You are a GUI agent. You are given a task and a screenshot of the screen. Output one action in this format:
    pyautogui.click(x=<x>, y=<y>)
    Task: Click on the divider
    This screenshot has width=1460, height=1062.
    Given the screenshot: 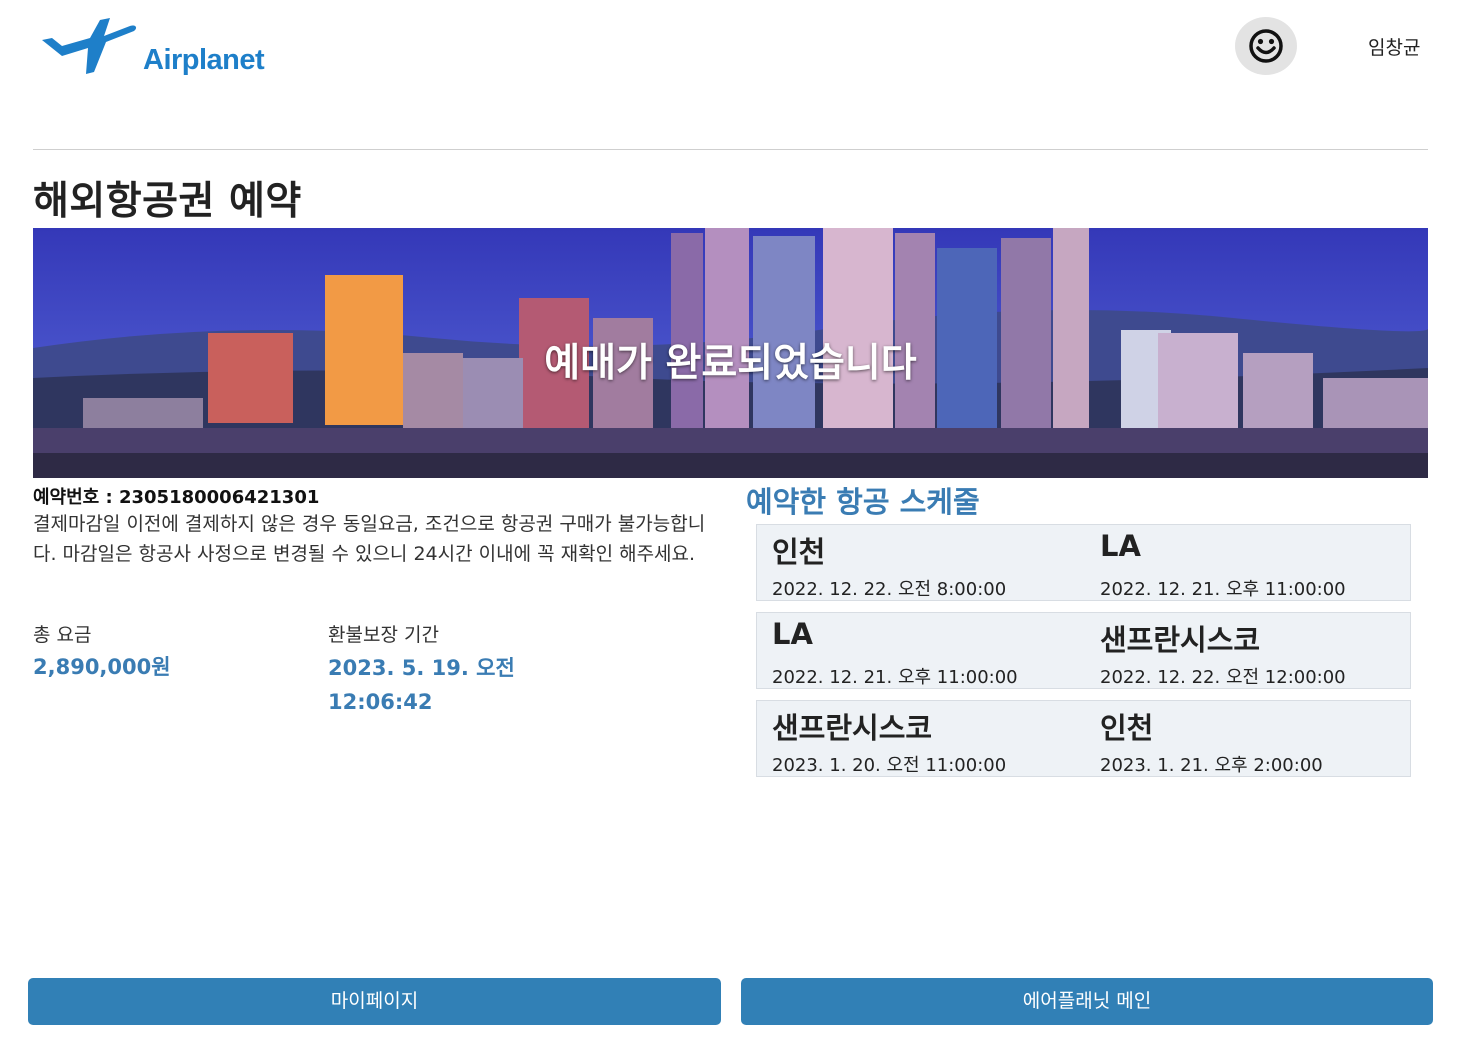 What is the action you would take?
    pyautogui.click(x=730, y=149)
    